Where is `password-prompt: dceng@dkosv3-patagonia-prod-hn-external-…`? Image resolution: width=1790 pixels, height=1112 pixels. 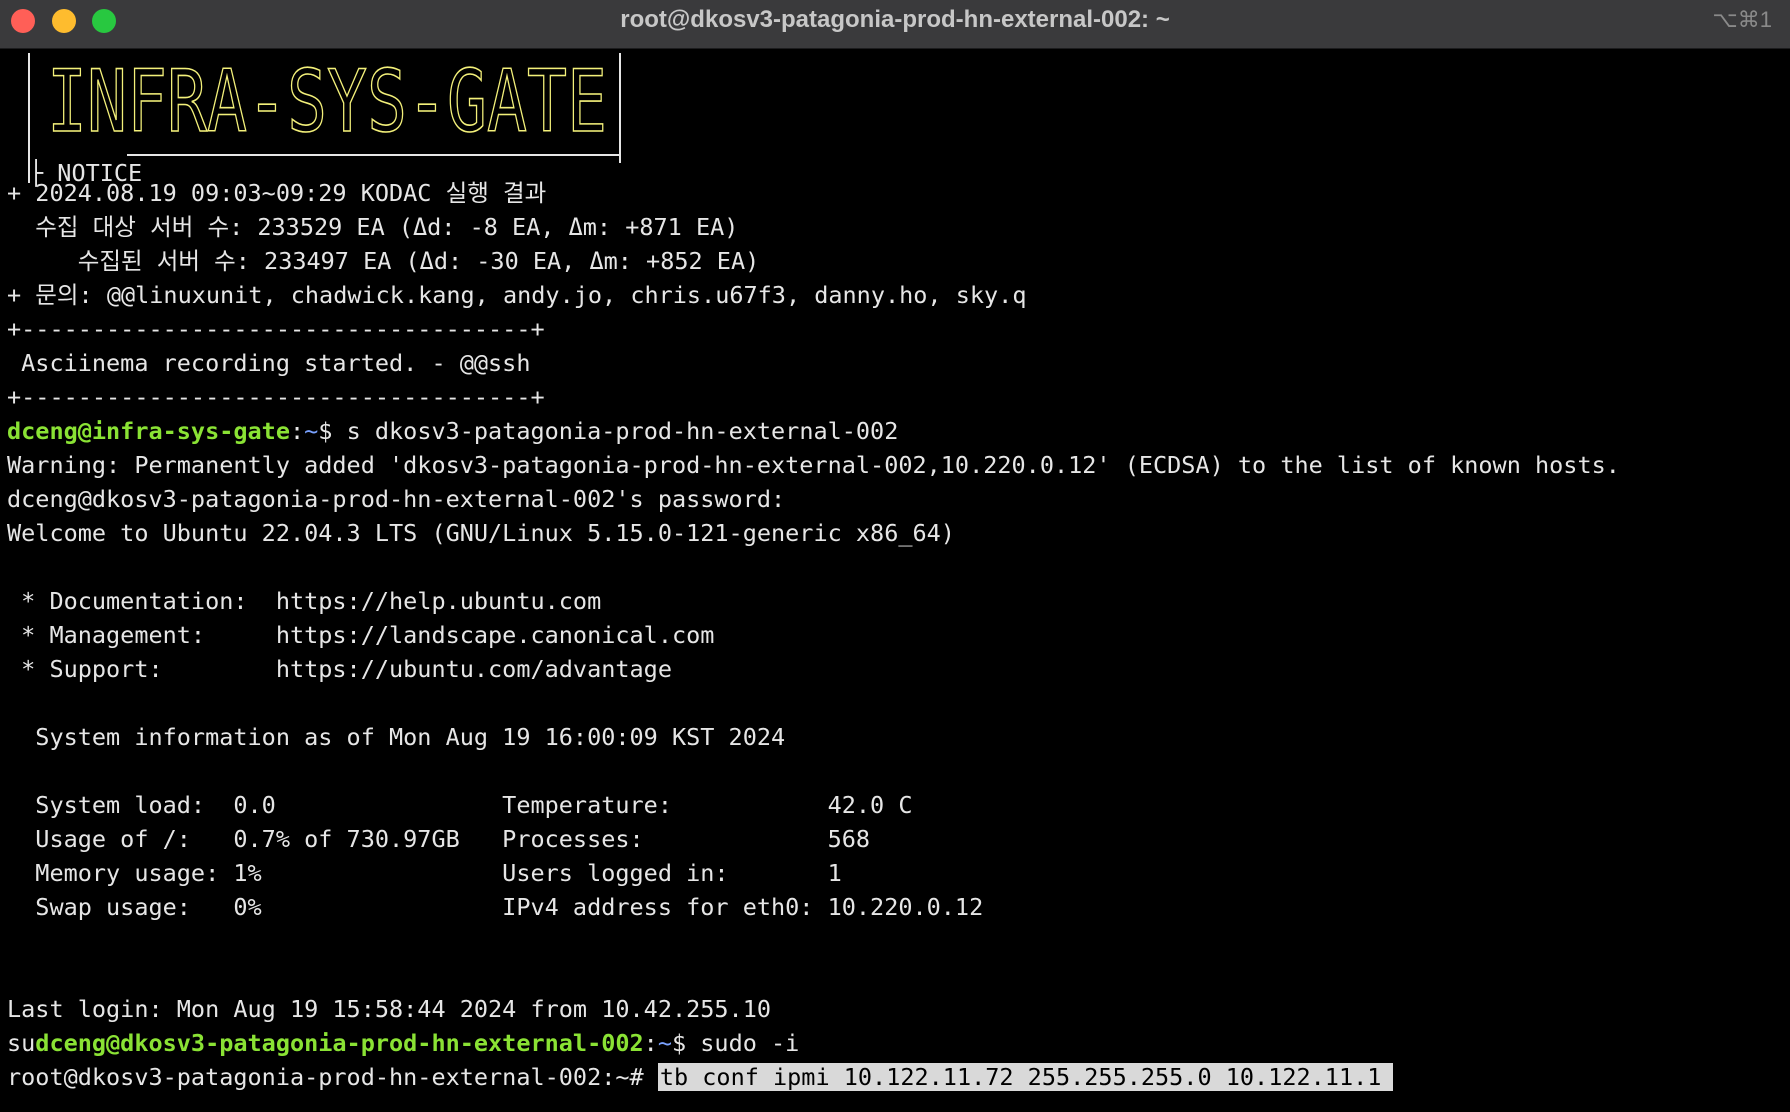
password-prompt: dceng@dkosv3-patagonia-prod-hn-external-… is located at coordinates (396, 499).